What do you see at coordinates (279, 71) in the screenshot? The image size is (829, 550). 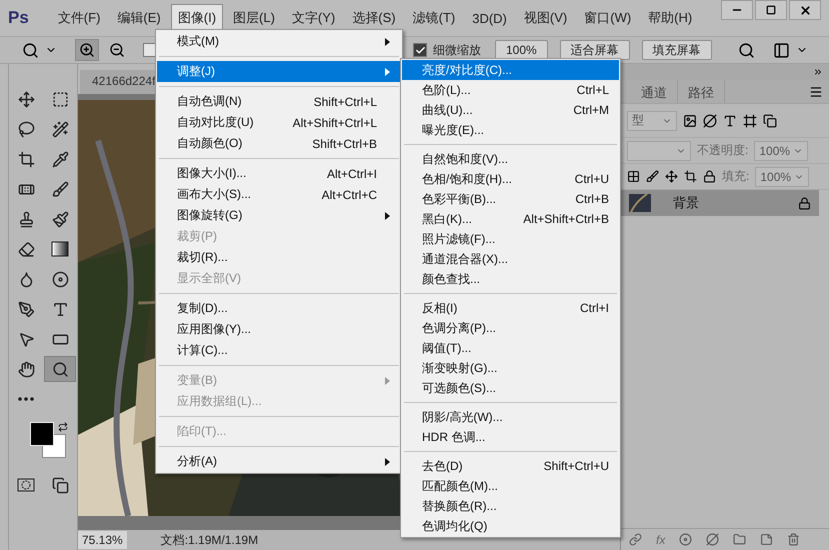 I see `menu-item: 调整(J)` at bounding box center [279, 71].